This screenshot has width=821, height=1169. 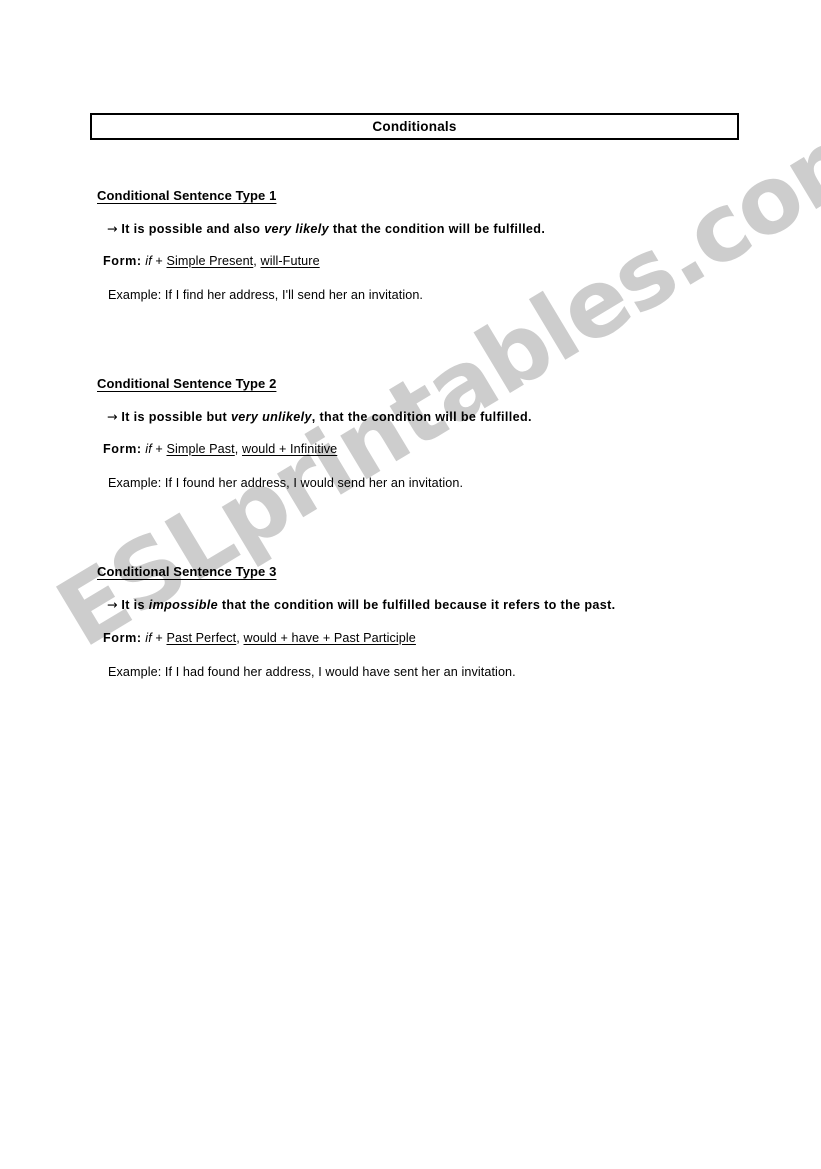 What do you see at coordinates (187, 195) in the screenshot?
I see `section-heading-type-1: Conditional Sentence Type 1` at bounding box center [187, 195].